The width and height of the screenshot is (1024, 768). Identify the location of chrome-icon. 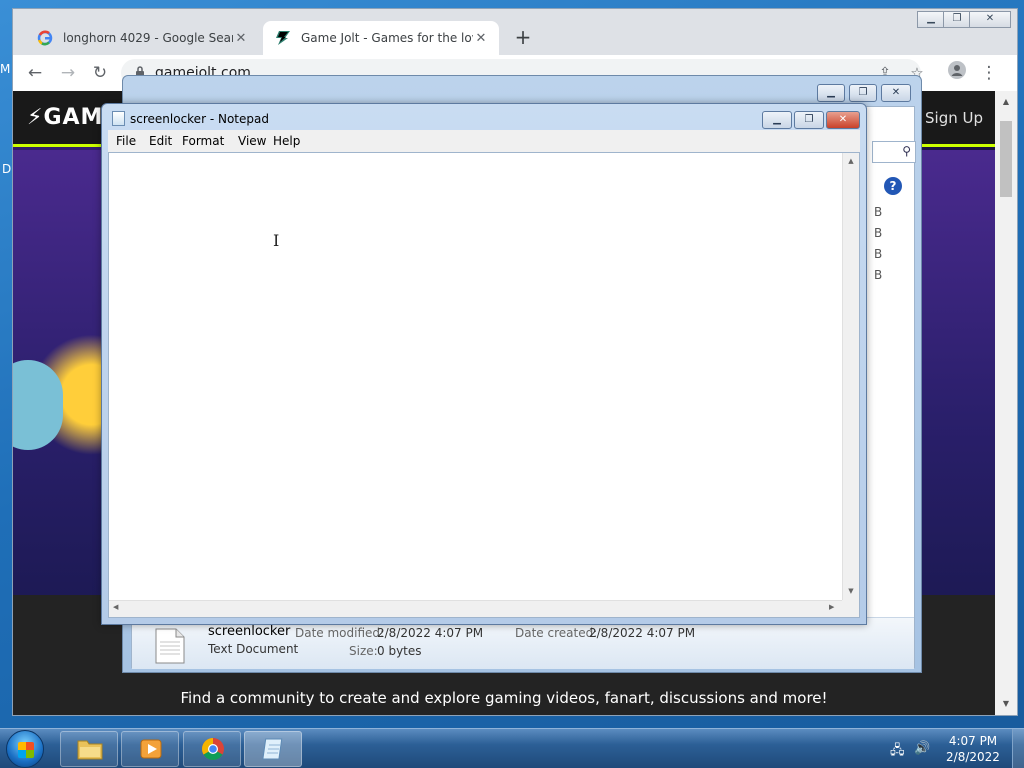
(213, 749).